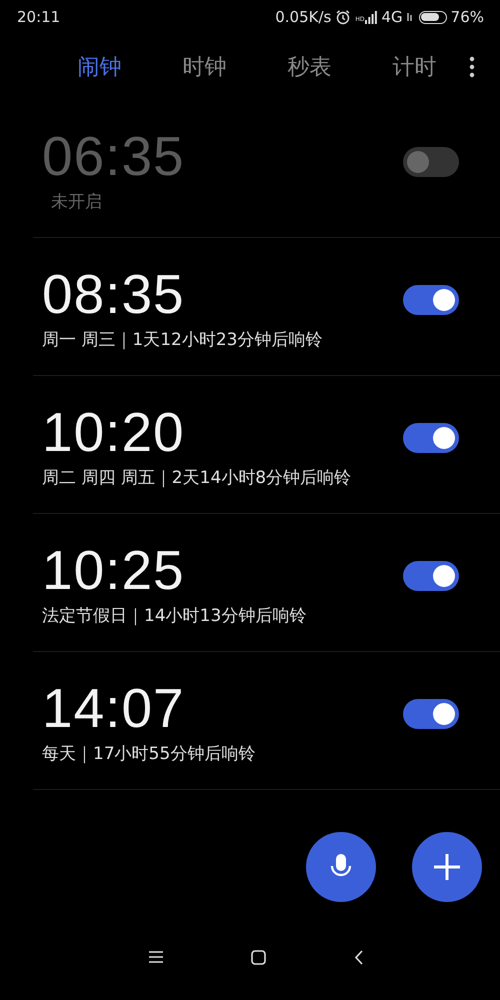  I want to click on alarm-description: 未开启, so click(76, 202).